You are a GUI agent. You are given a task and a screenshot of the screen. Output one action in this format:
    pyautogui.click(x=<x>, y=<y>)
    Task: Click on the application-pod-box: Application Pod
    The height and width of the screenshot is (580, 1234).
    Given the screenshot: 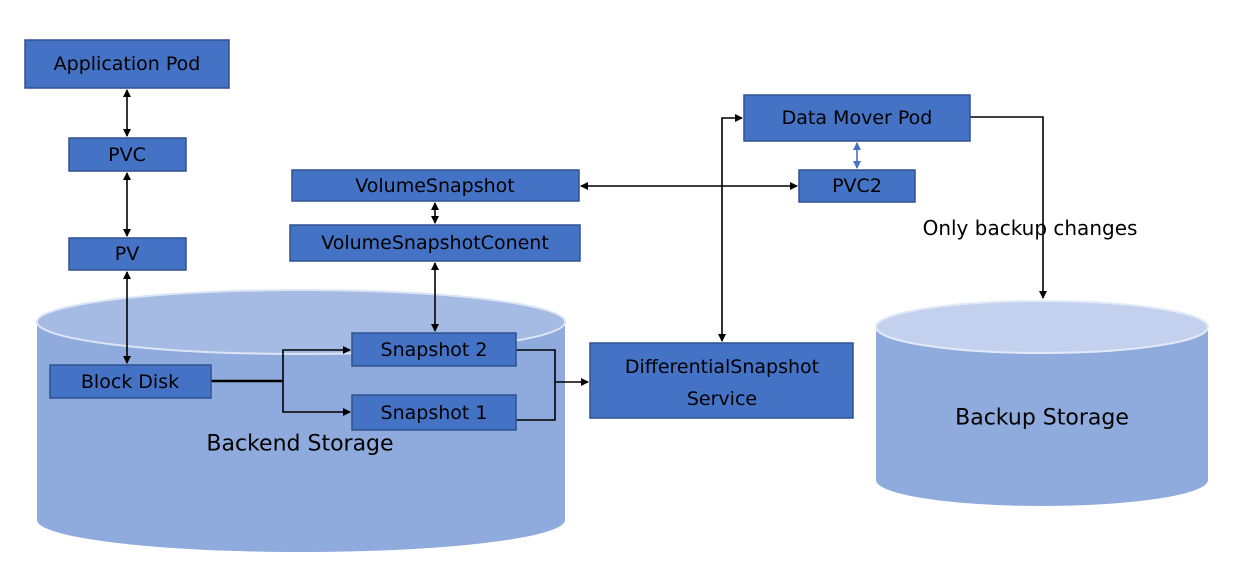 What is the action you would take?
    pyautogui.click(x=127, y=64)
    